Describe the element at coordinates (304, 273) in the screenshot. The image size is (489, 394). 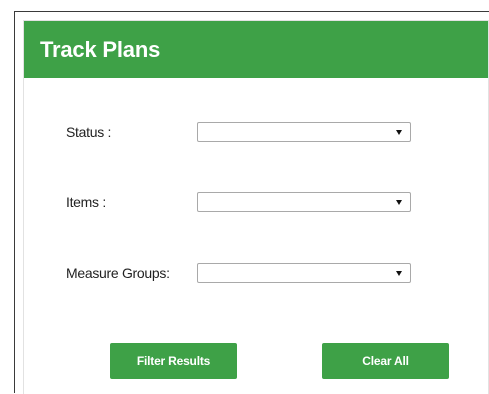
I see `measure-groups-select` at that location.